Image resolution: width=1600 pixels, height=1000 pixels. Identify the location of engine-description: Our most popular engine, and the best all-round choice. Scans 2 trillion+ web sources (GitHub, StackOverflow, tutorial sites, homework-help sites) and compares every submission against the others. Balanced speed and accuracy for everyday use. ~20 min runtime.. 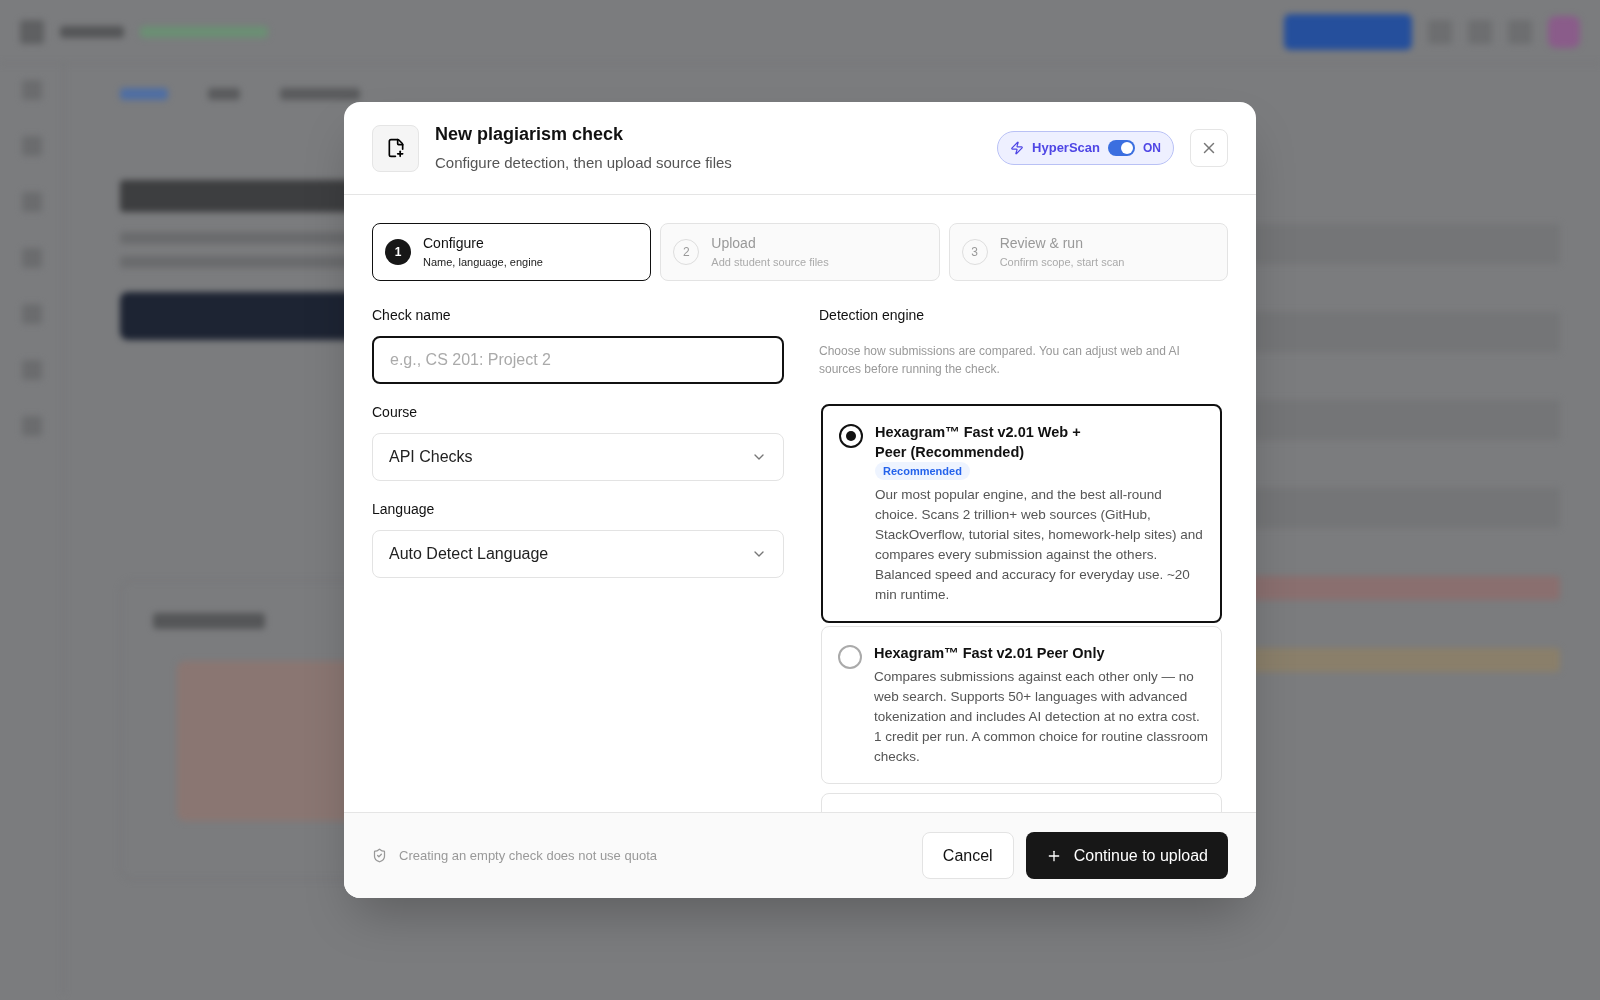
(1039, 545).